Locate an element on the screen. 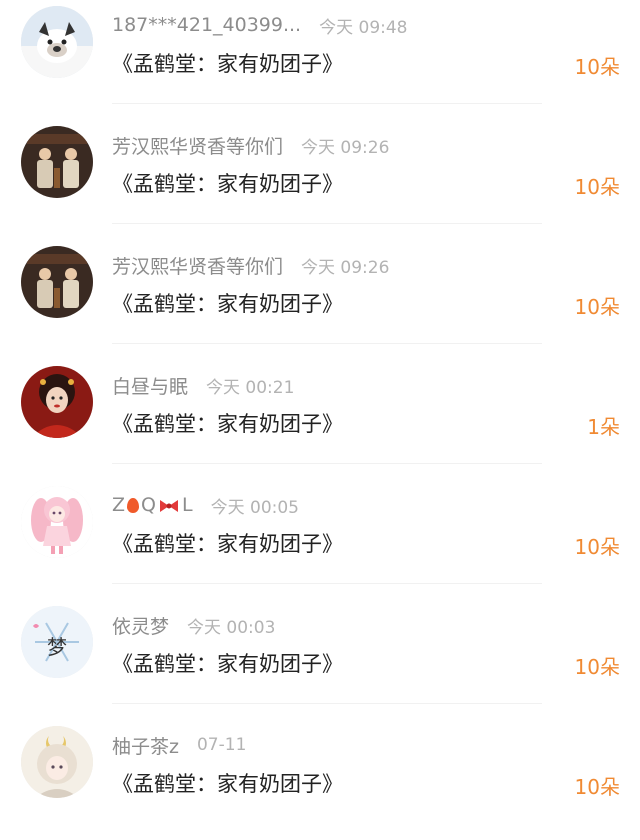  timestamp: 今天 00:05 is located at coordinates (254, 507).